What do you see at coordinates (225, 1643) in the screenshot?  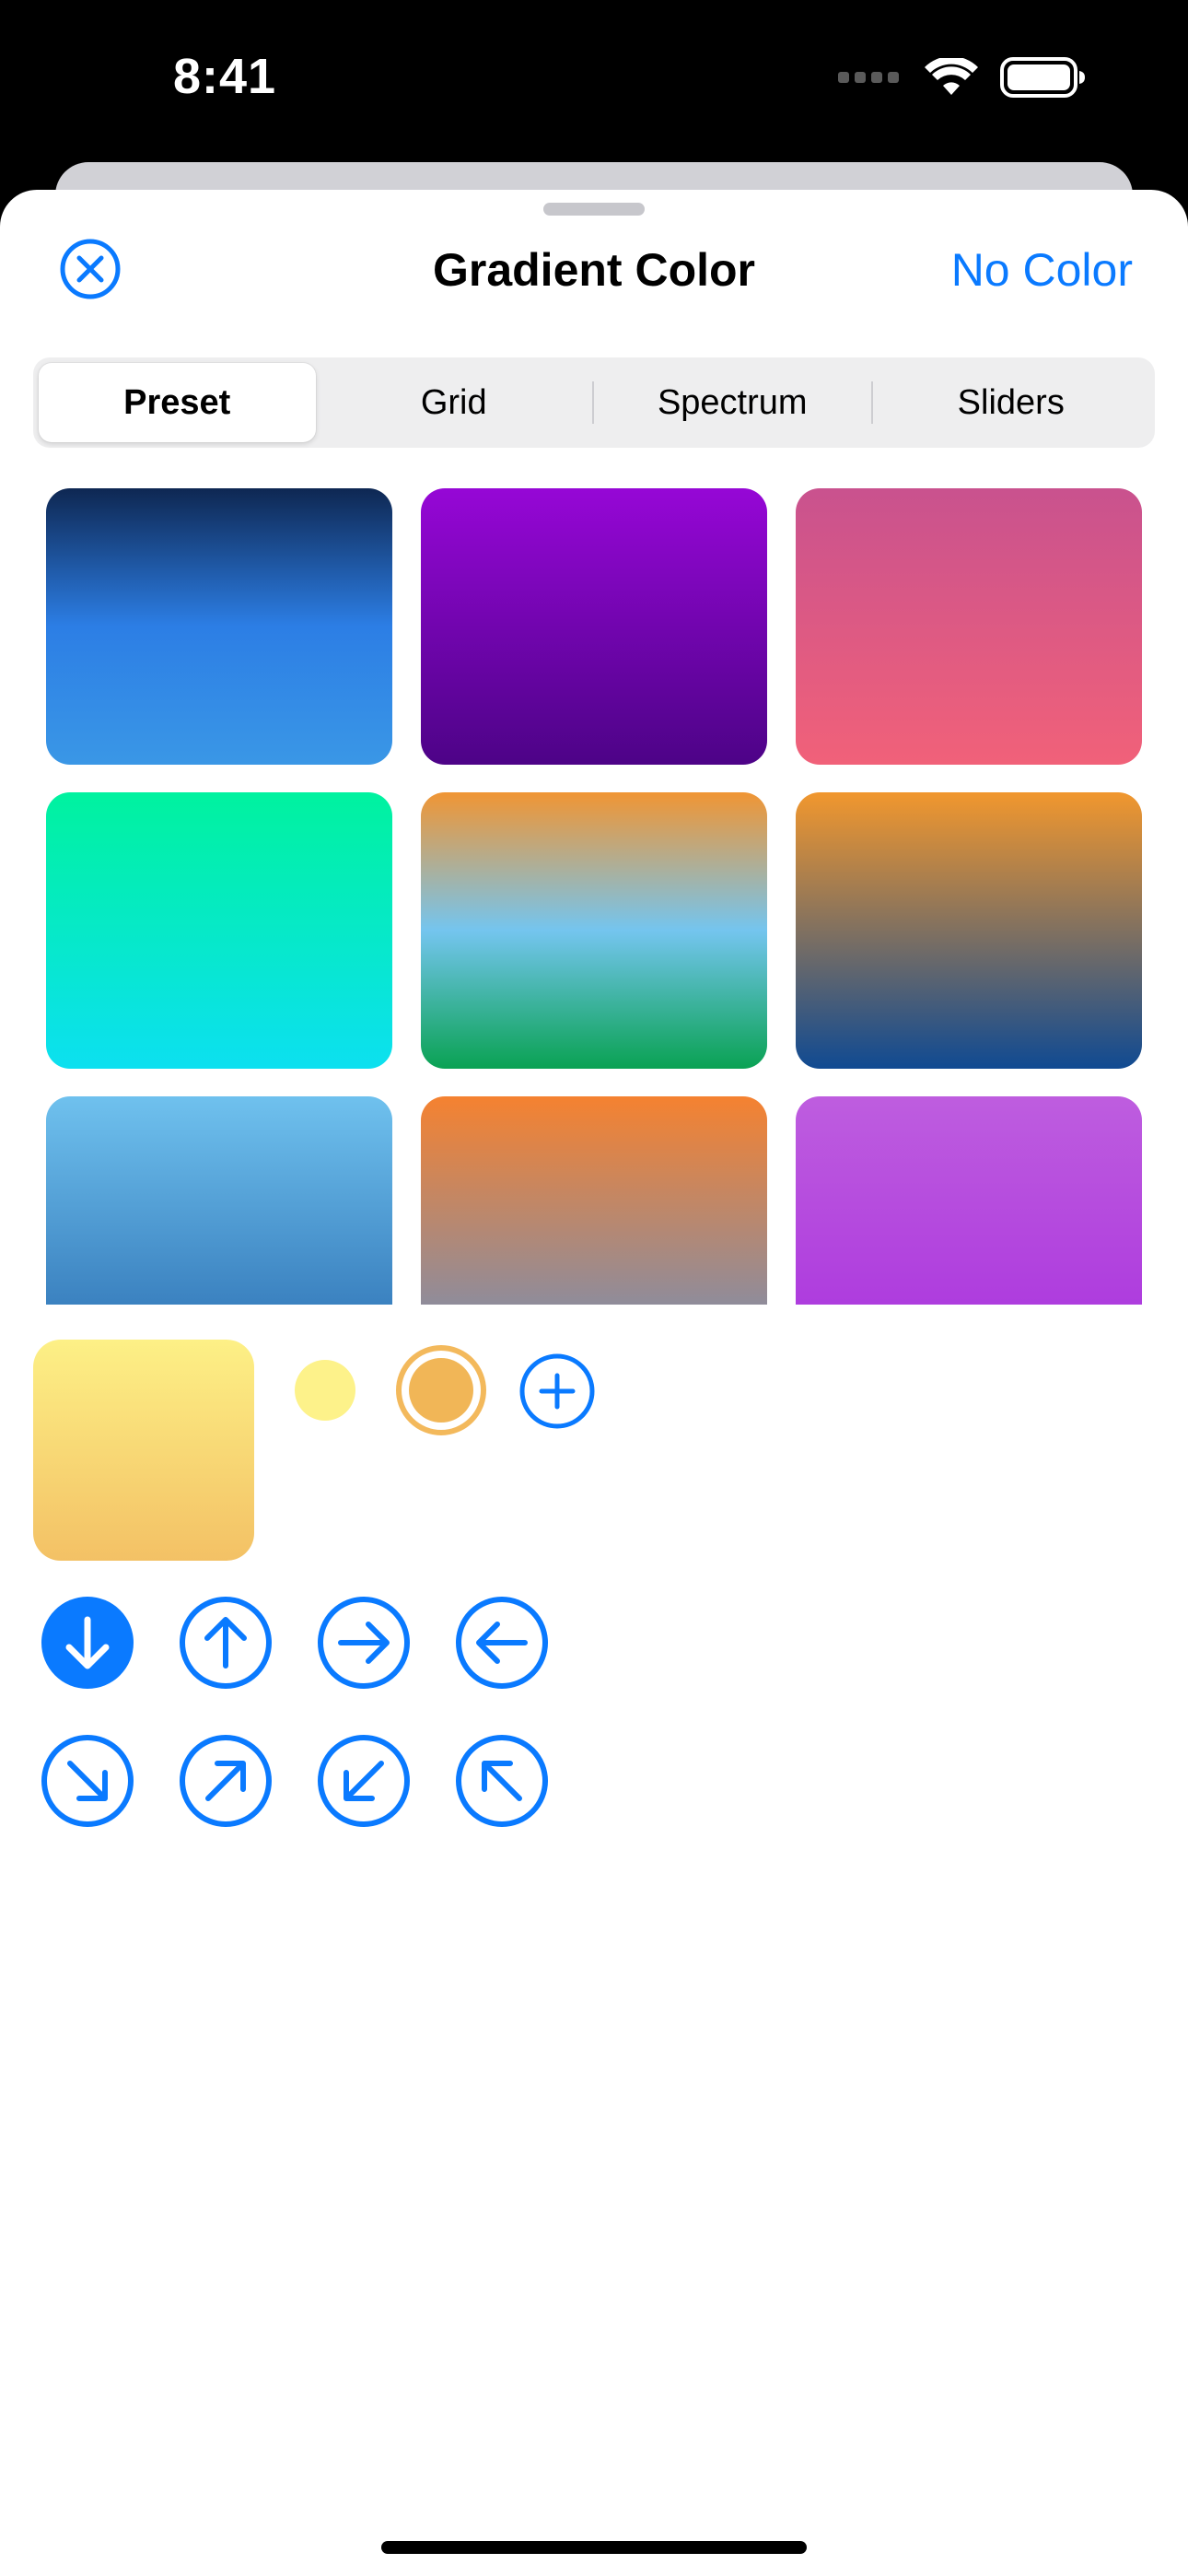 I see `arrow-up-icon` at bounding box center [225, 1643].